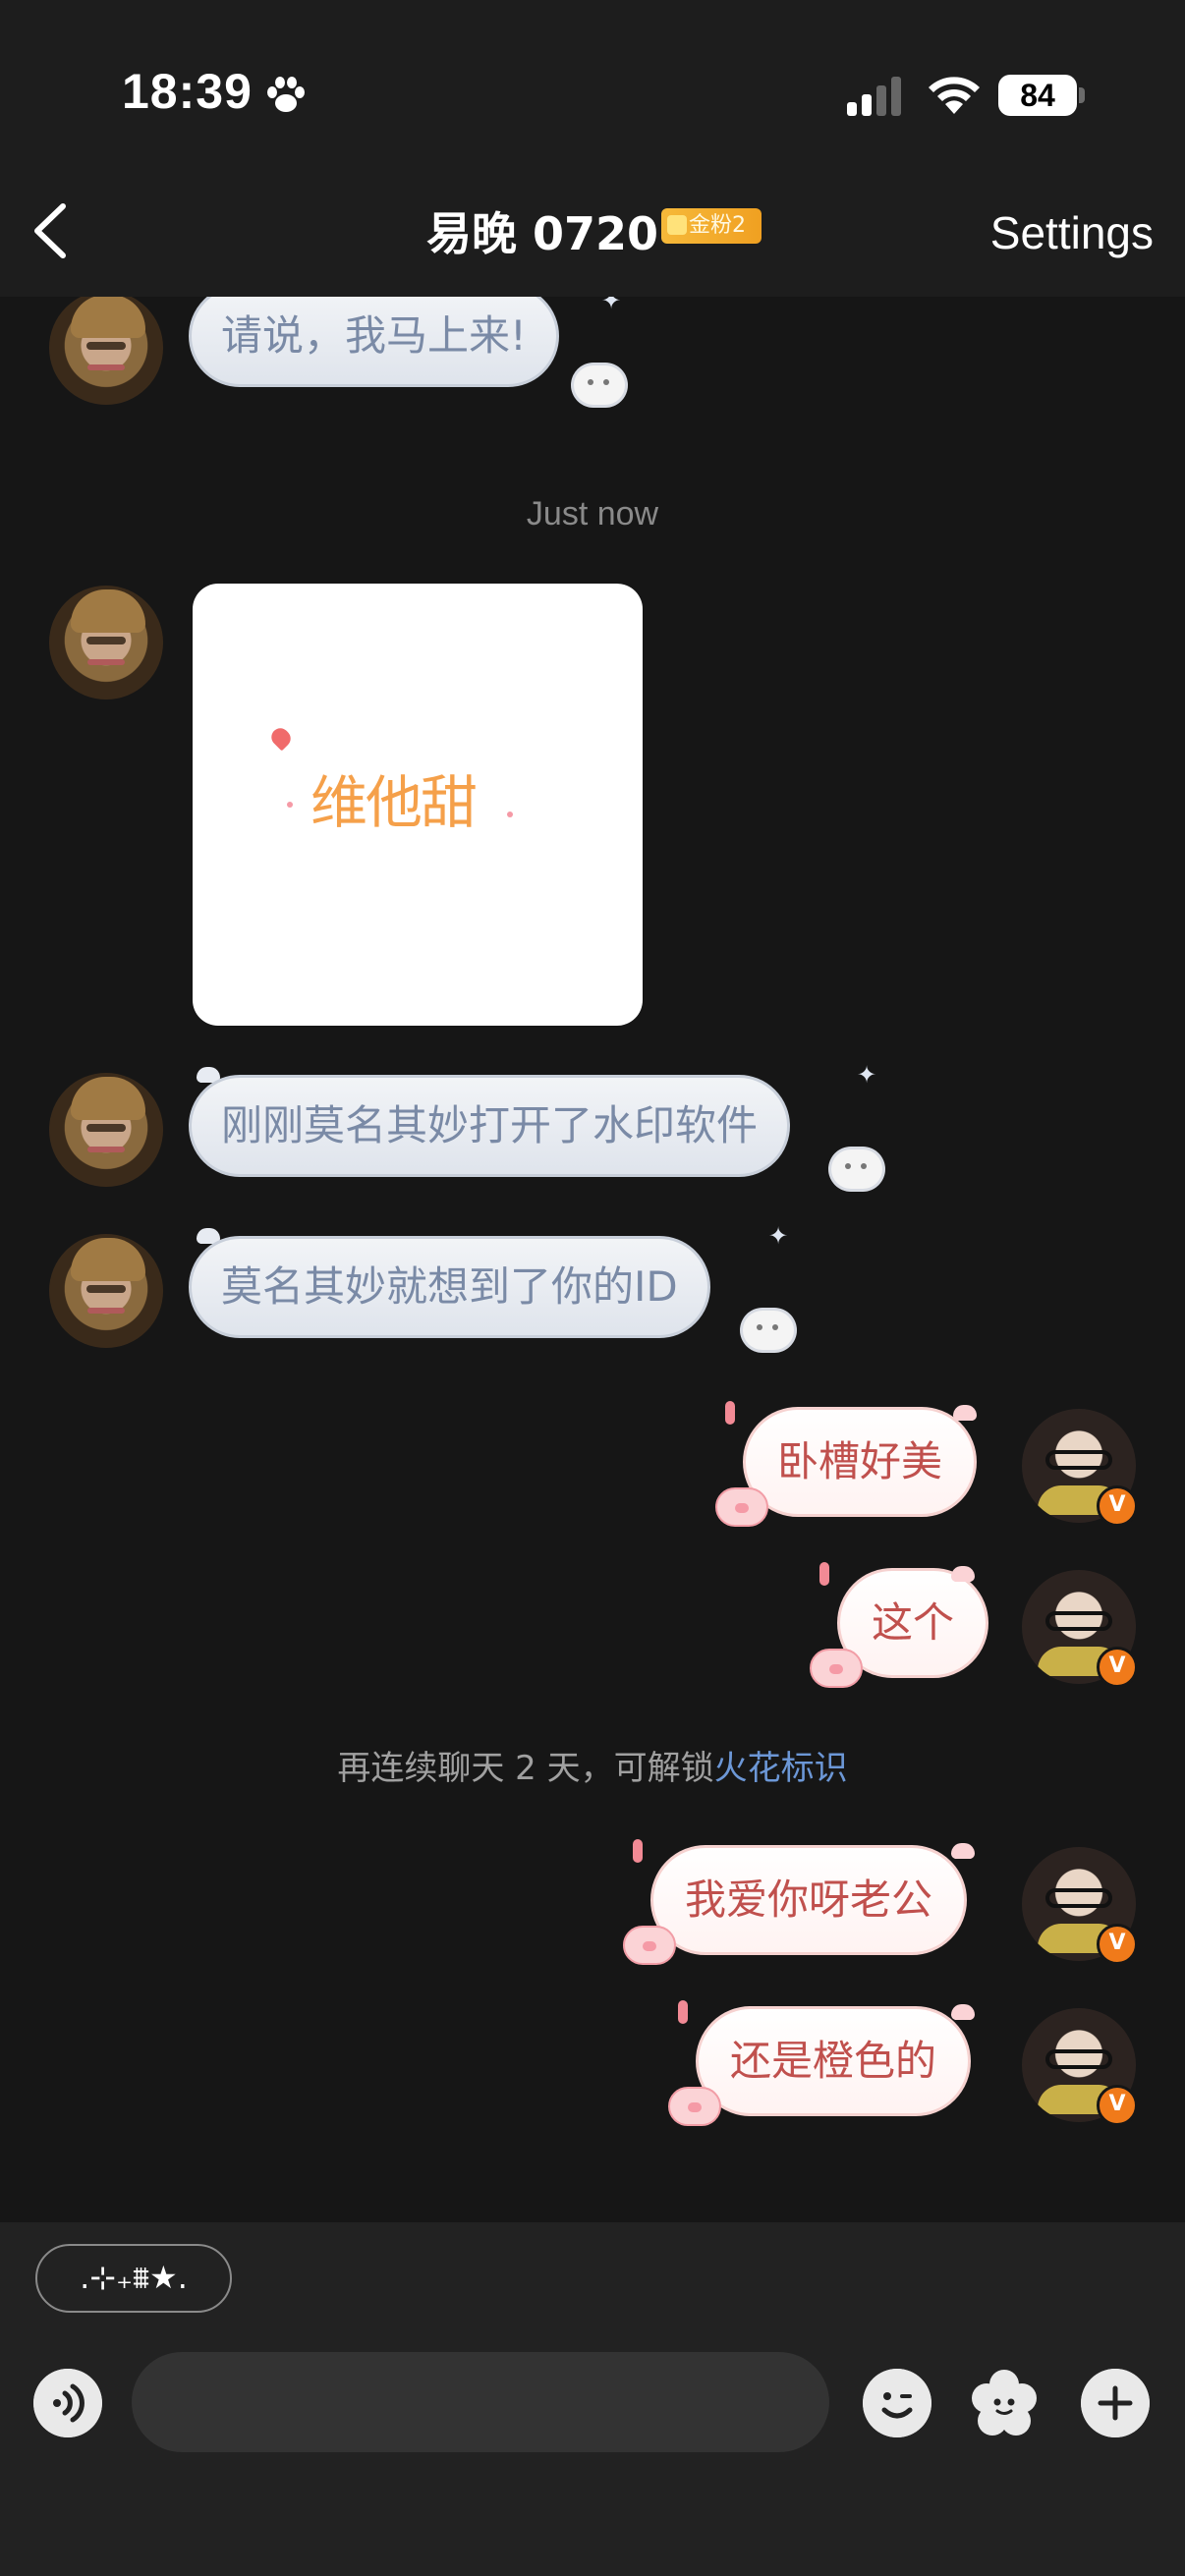 This screenshot has height=2576, width=1185. Describe the element at coordinates (542, 230) in the screenshot. I see `chat-title: 易晚 0720` at that location.